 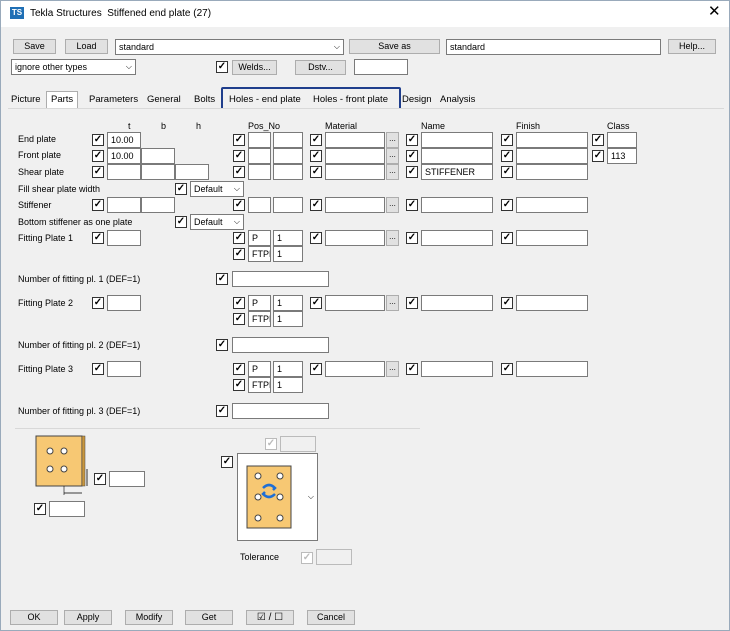 I want to click on front-plate-finish-input, so click(x=552, y=156).